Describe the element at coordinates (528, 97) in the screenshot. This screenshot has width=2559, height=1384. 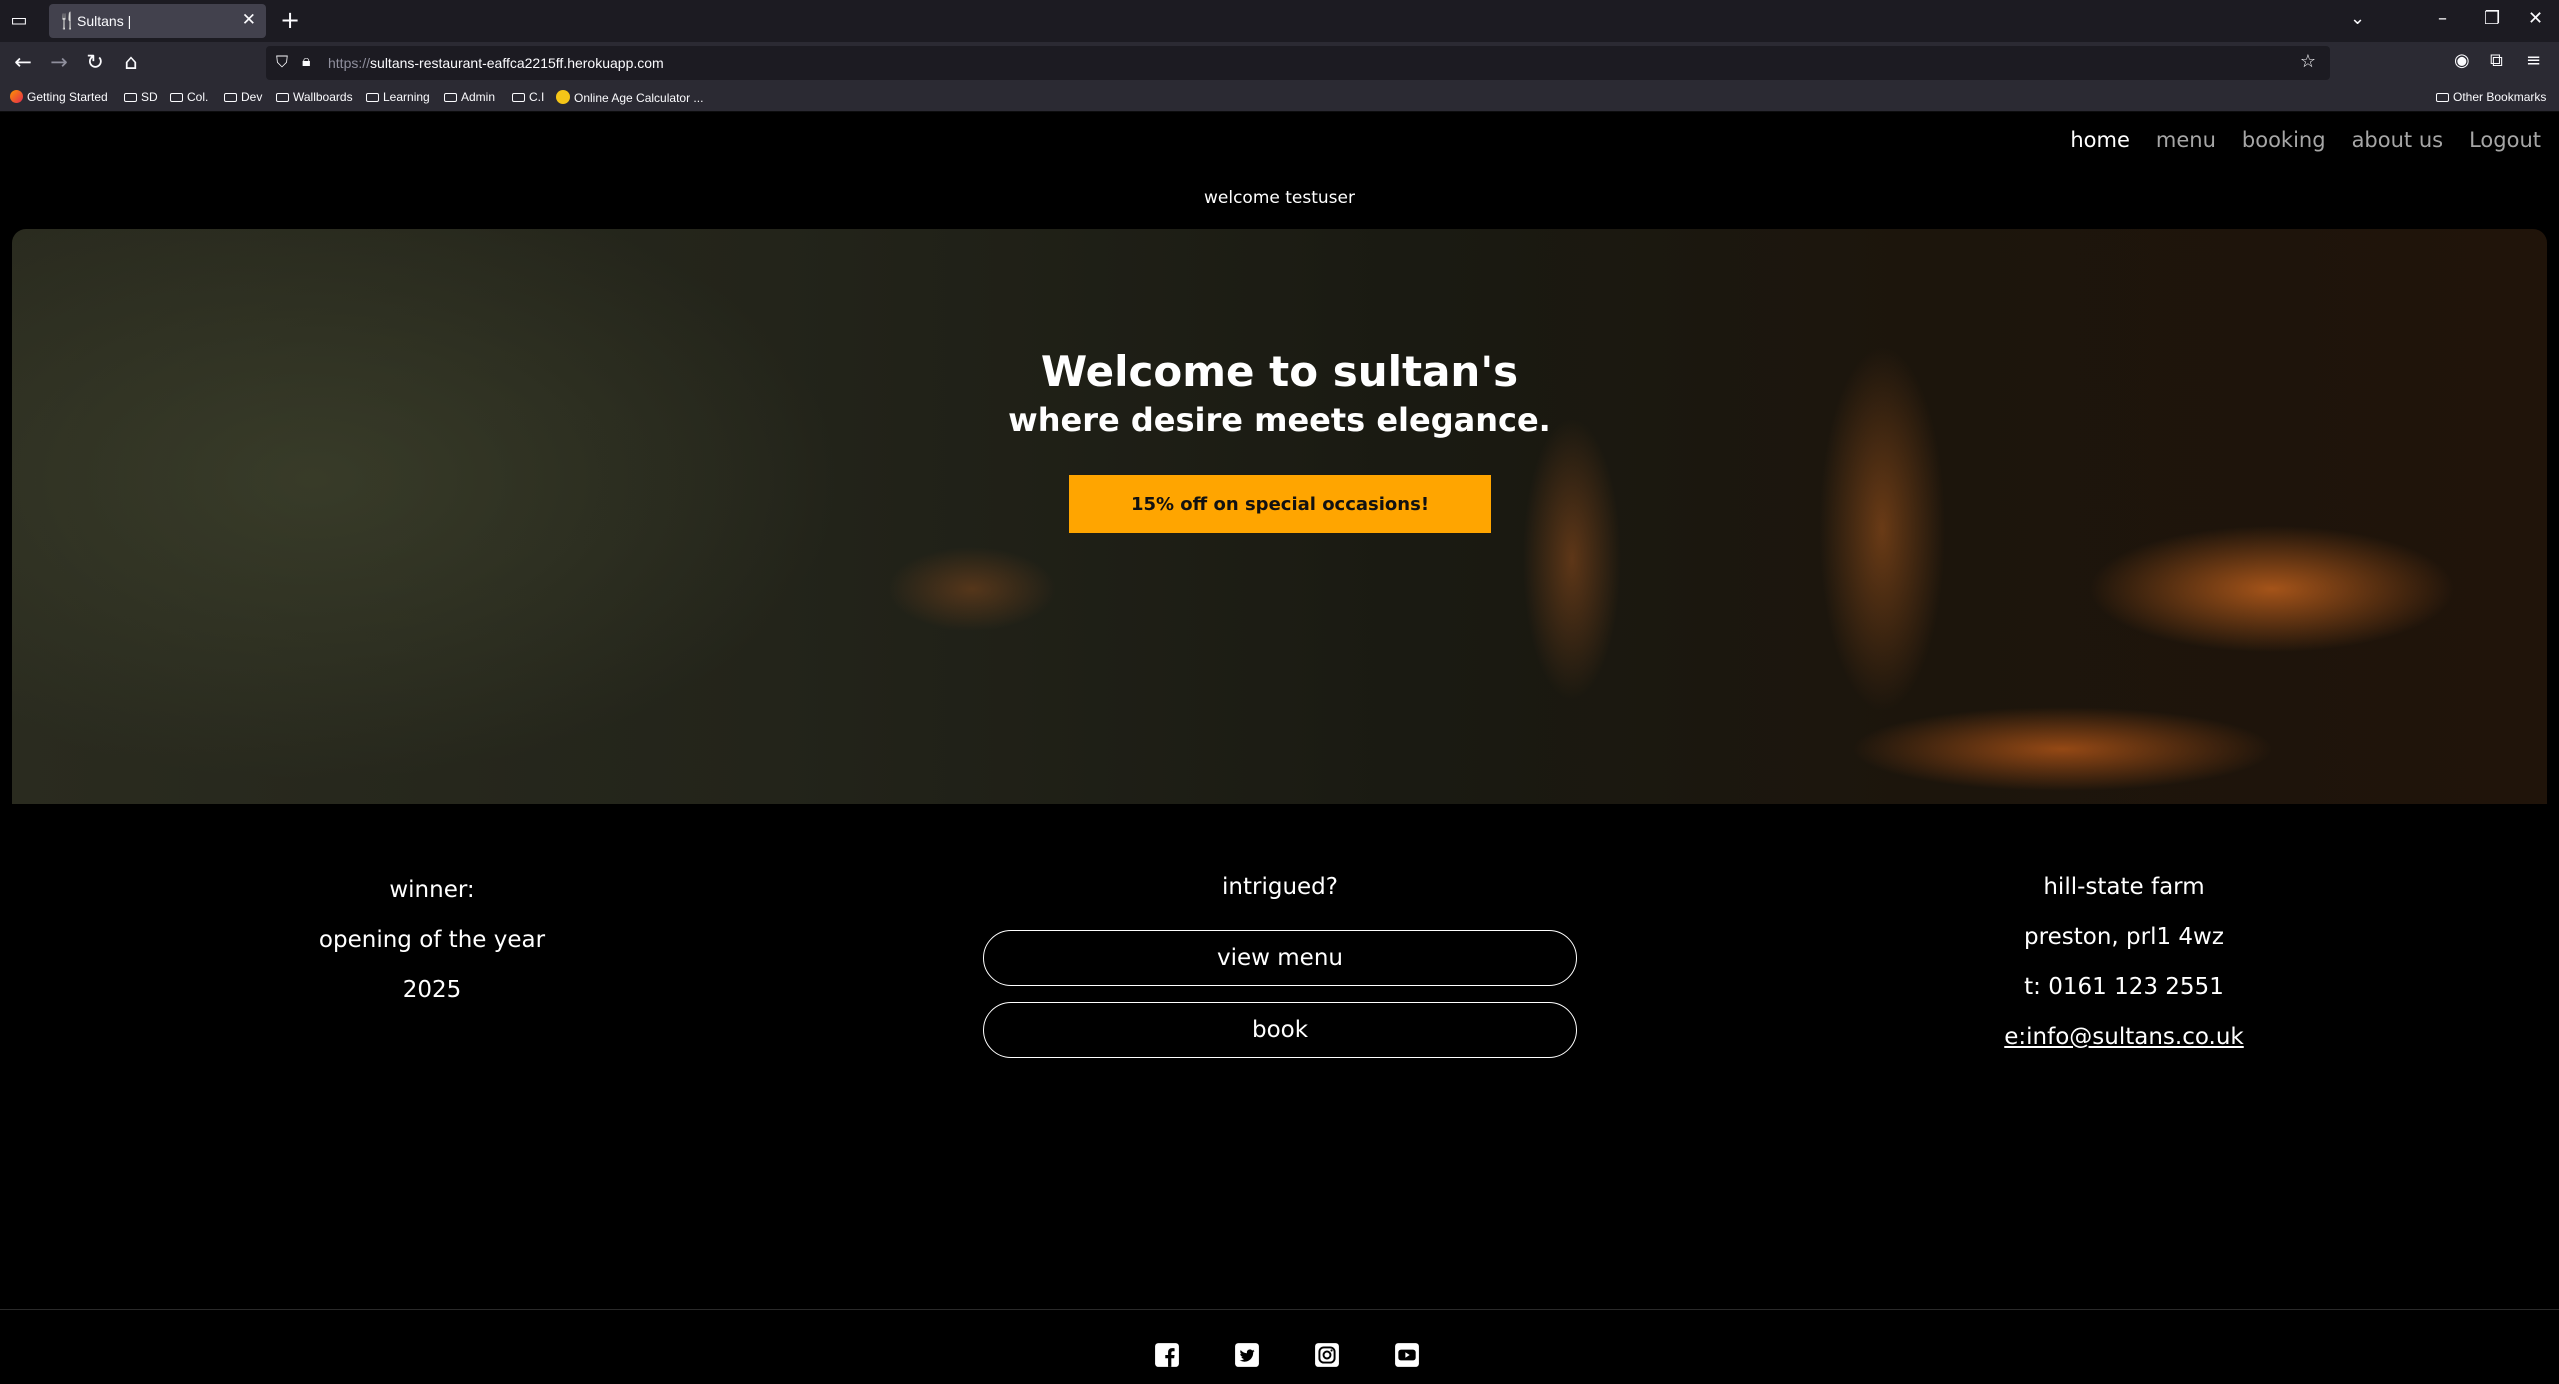
I see `bookmark-ci: C.I` at that location.